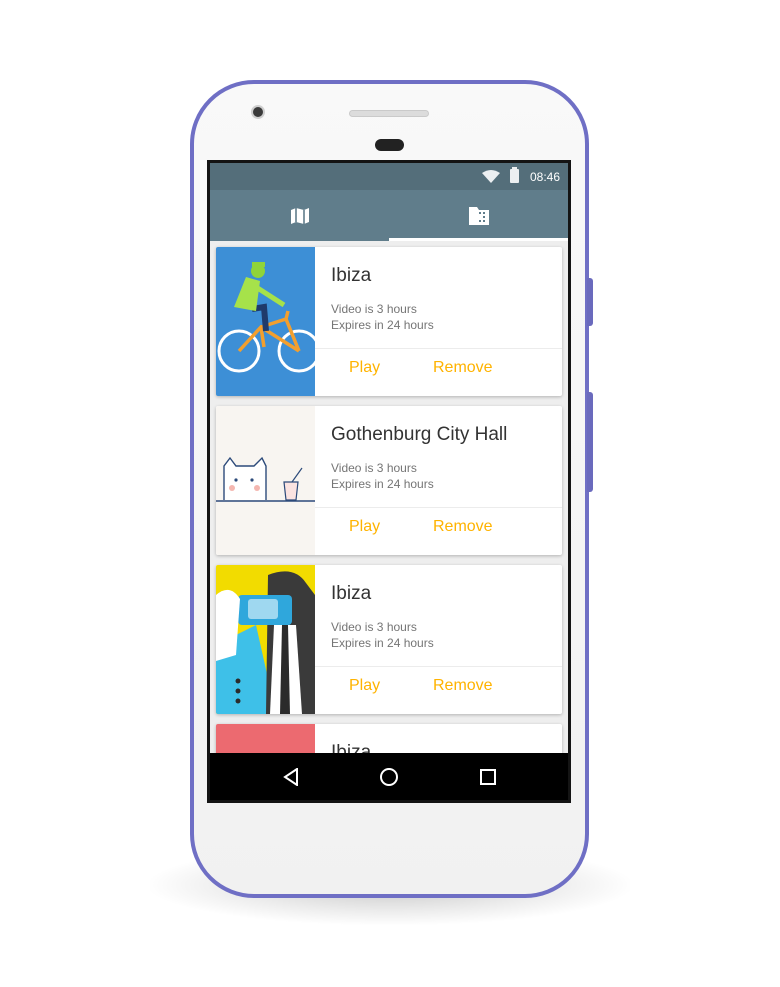  I want to click on volume-button, so click(590, 442).